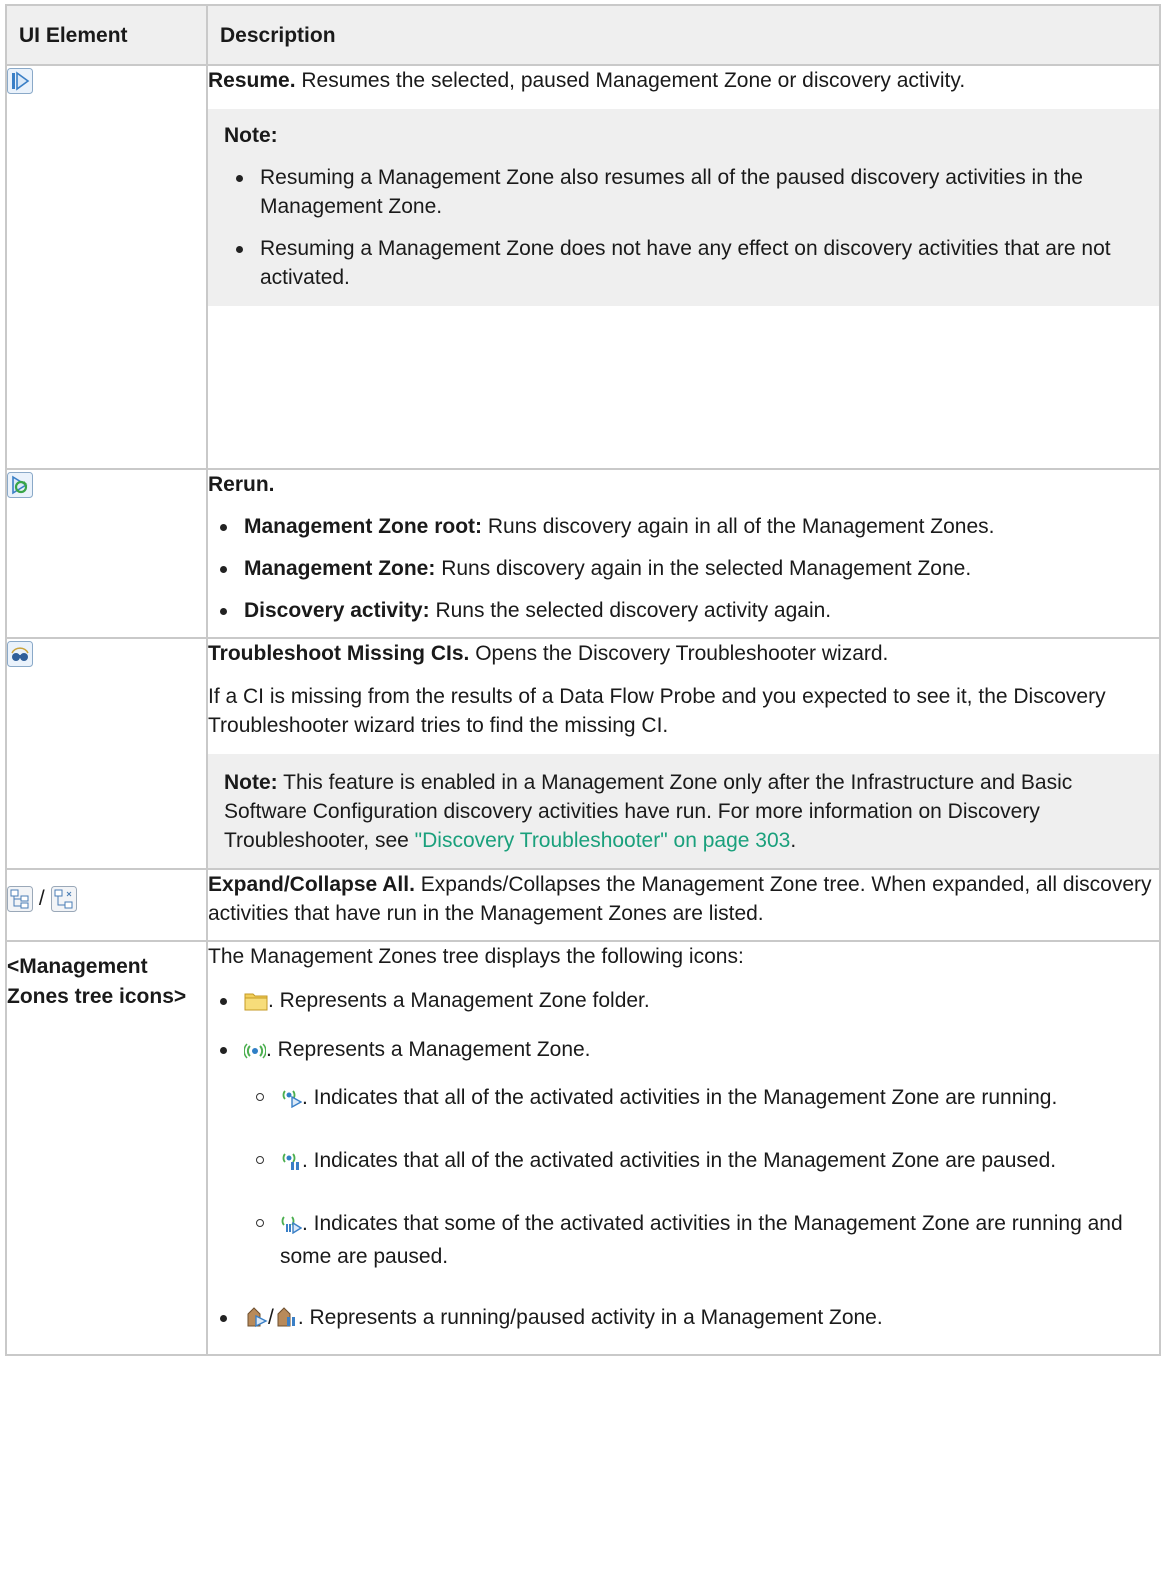  What do you see at coordinates (106, 35) in the screenshot?
I see `header-ui-element: UI Element` at bounding box center [106, 35].